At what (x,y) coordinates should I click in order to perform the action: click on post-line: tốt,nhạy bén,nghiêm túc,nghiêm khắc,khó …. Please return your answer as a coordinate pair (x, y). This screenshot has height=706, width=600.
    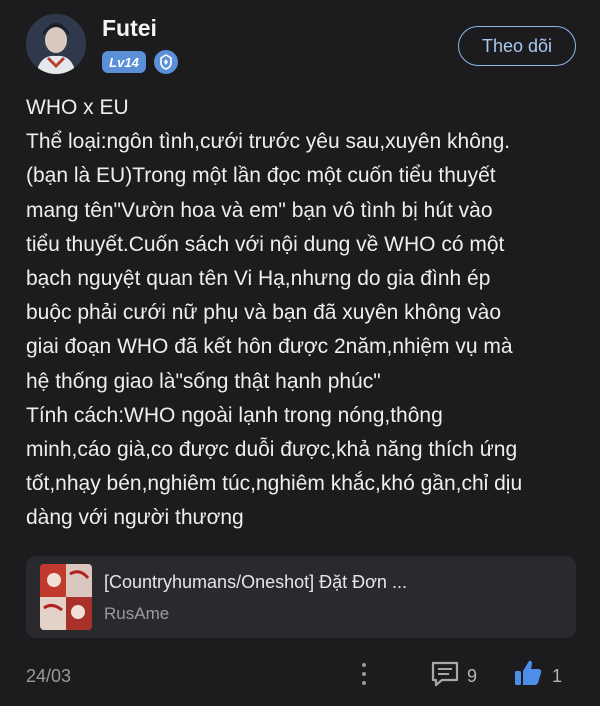
    Looking at the image, I should click on (274, 484).